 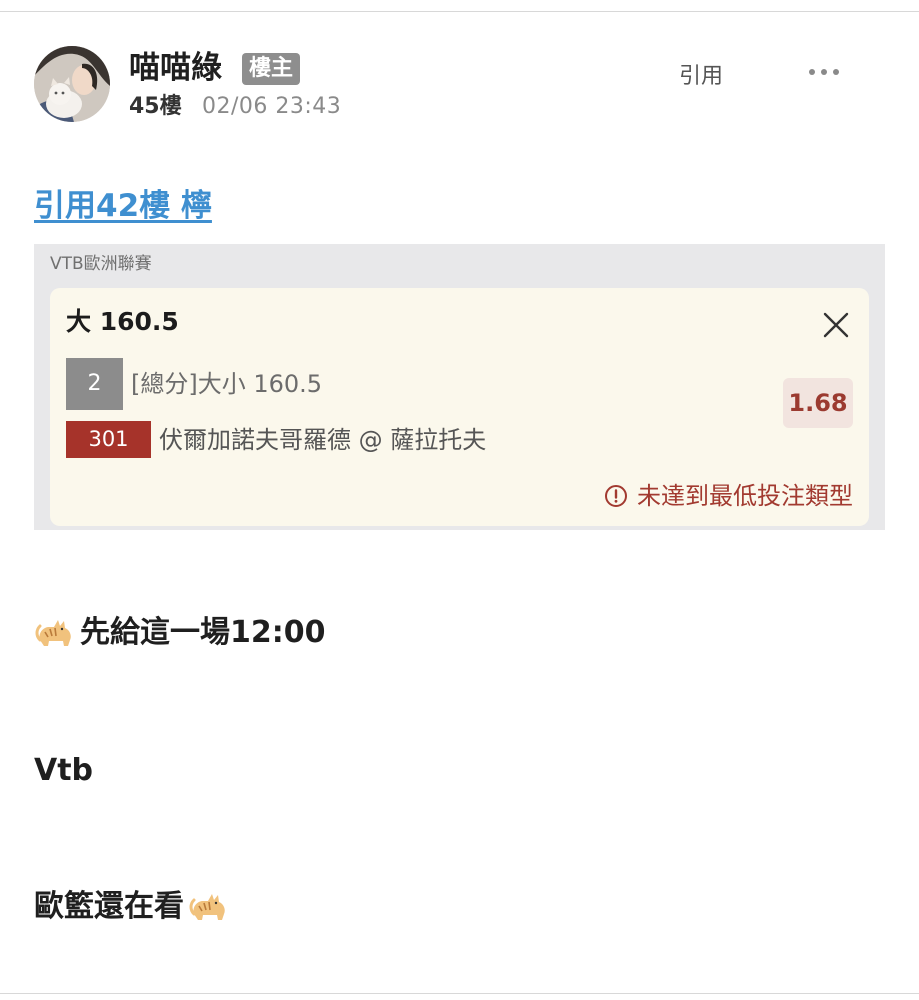 I want to click on post-text-line-2: Vtb, so click(x=63, y=771).